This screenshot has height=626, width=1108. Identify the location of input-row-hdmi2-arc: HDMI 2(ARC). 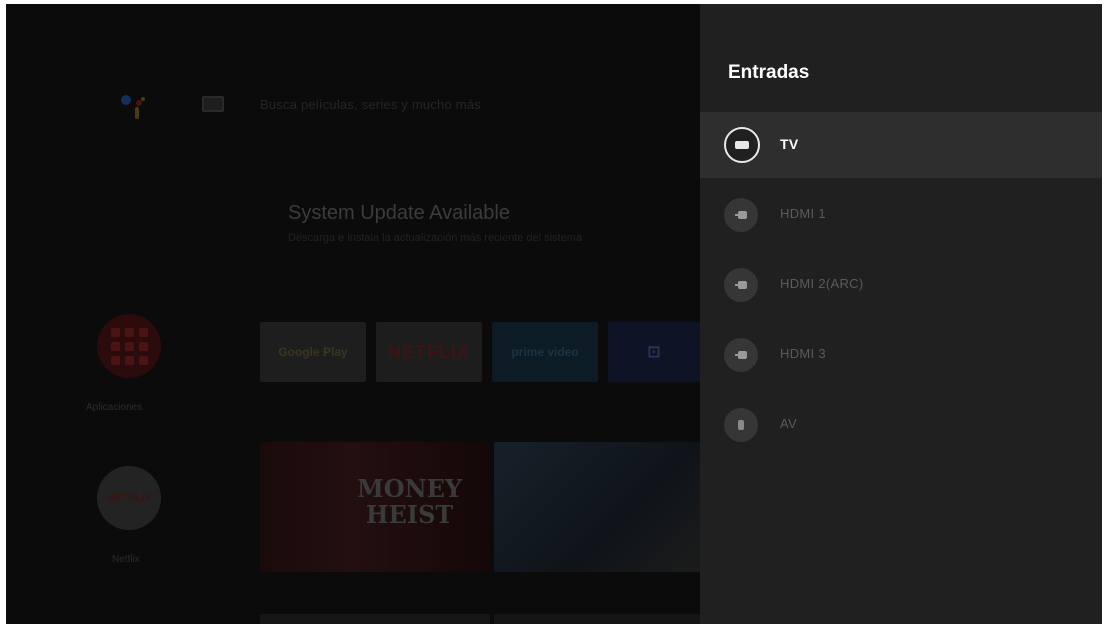
(901, 285).